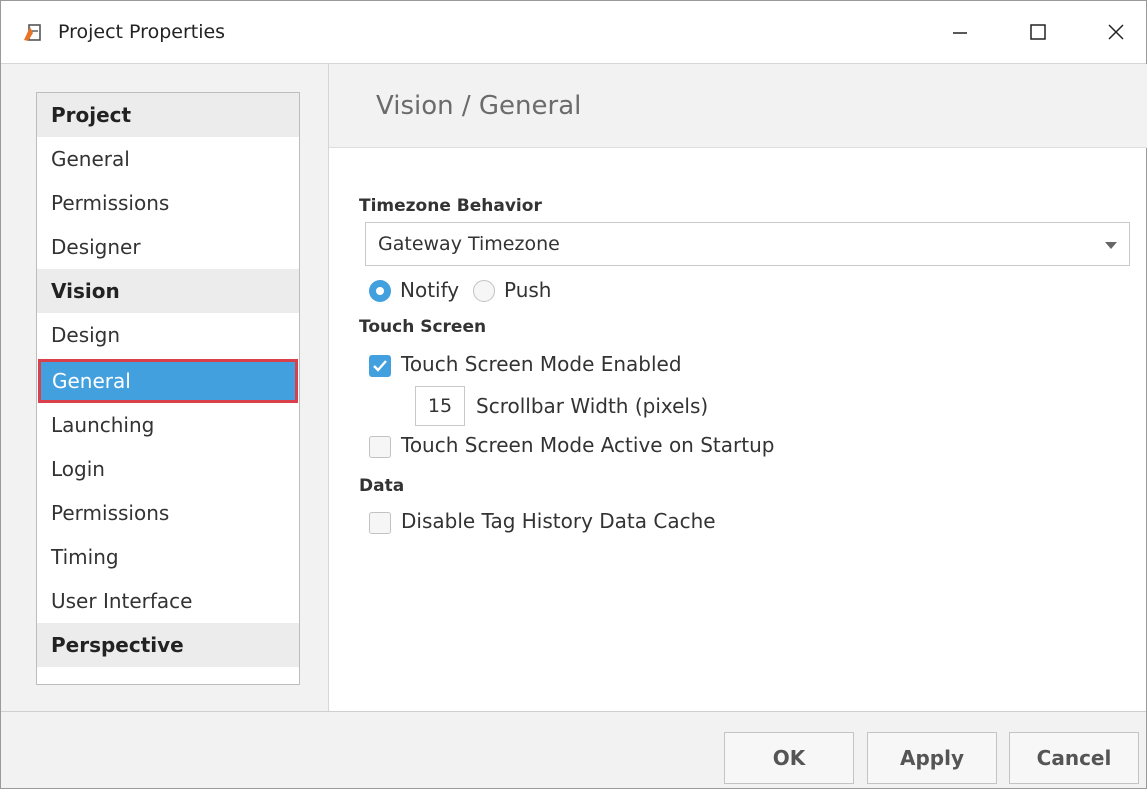 This screenshot has width=1147, height=789. Describe the element at coordinates (1074, 758) in the screenshot. I see `cancel-button: Cancel` at that location.